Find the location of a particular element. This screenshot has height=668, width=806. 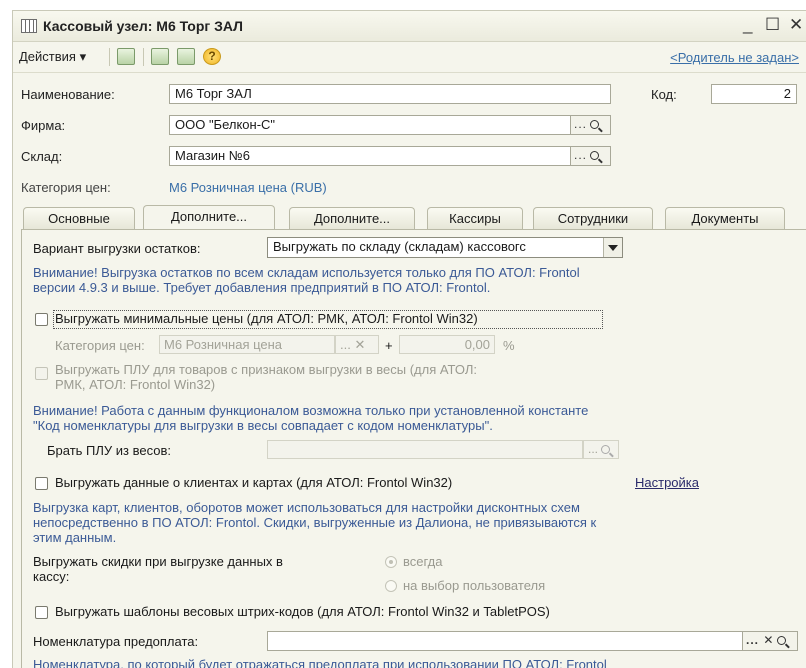

name-field: М6 Торг ЗАЛ is located at coordinates (390, 94).